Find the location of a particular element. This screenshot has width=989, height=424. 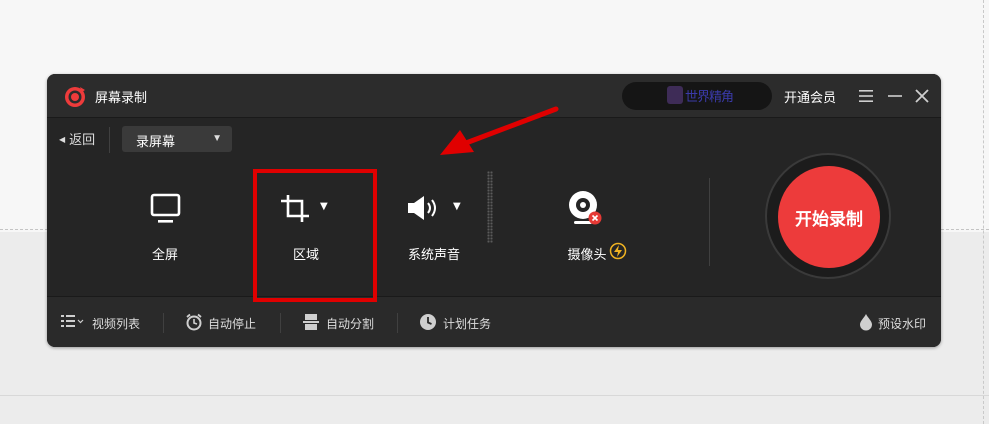

back-button: ◀ 返回 is located at coordinates (77, 138).